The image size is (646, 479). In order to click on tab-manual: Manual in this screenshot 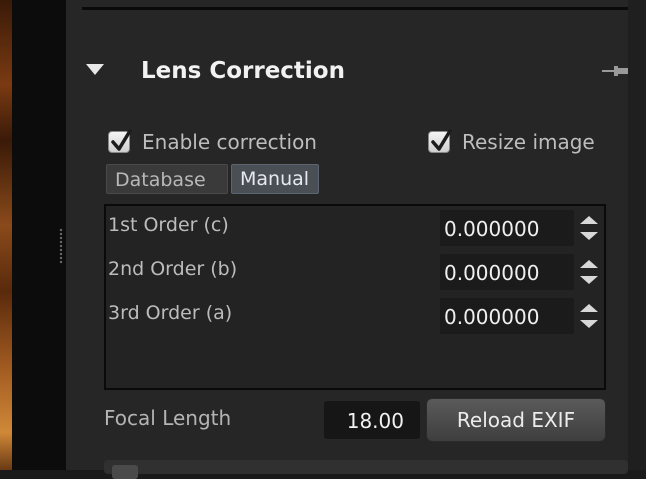, I will do `click(275, 179)`.